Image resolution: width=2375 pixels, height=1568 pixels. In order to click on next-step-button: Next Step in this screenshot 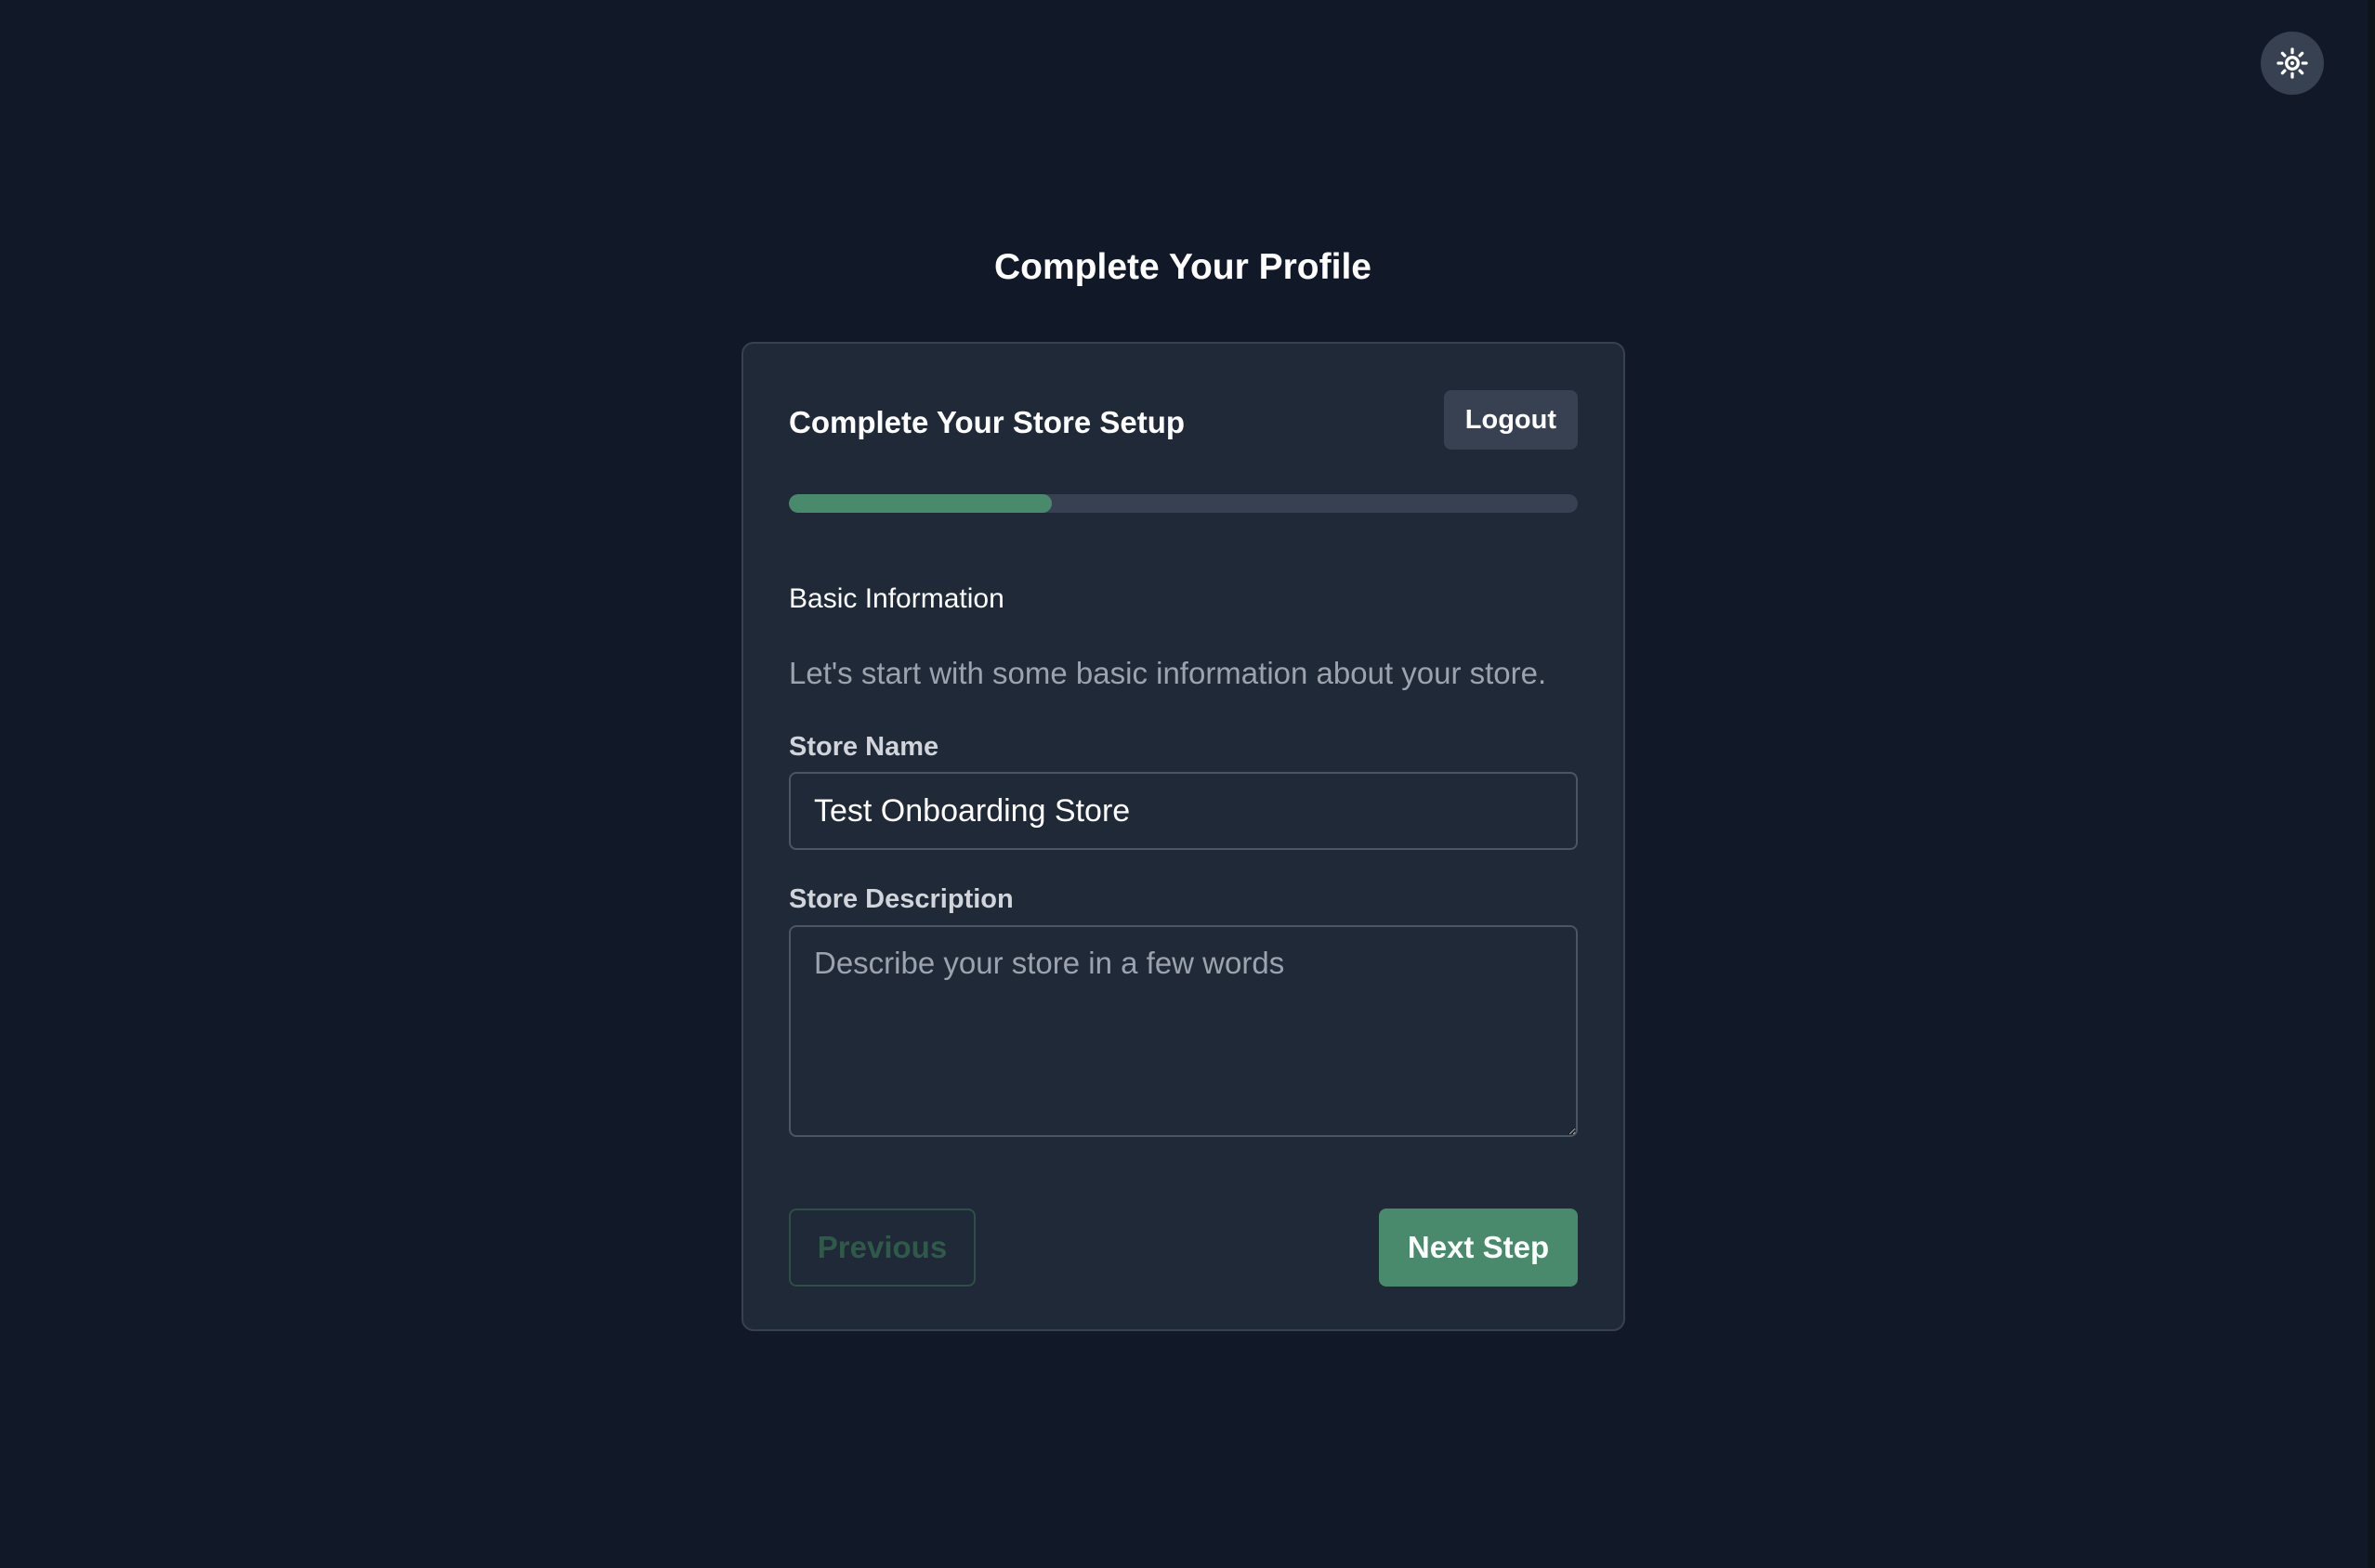, I will do `click(1478, 1248)`.